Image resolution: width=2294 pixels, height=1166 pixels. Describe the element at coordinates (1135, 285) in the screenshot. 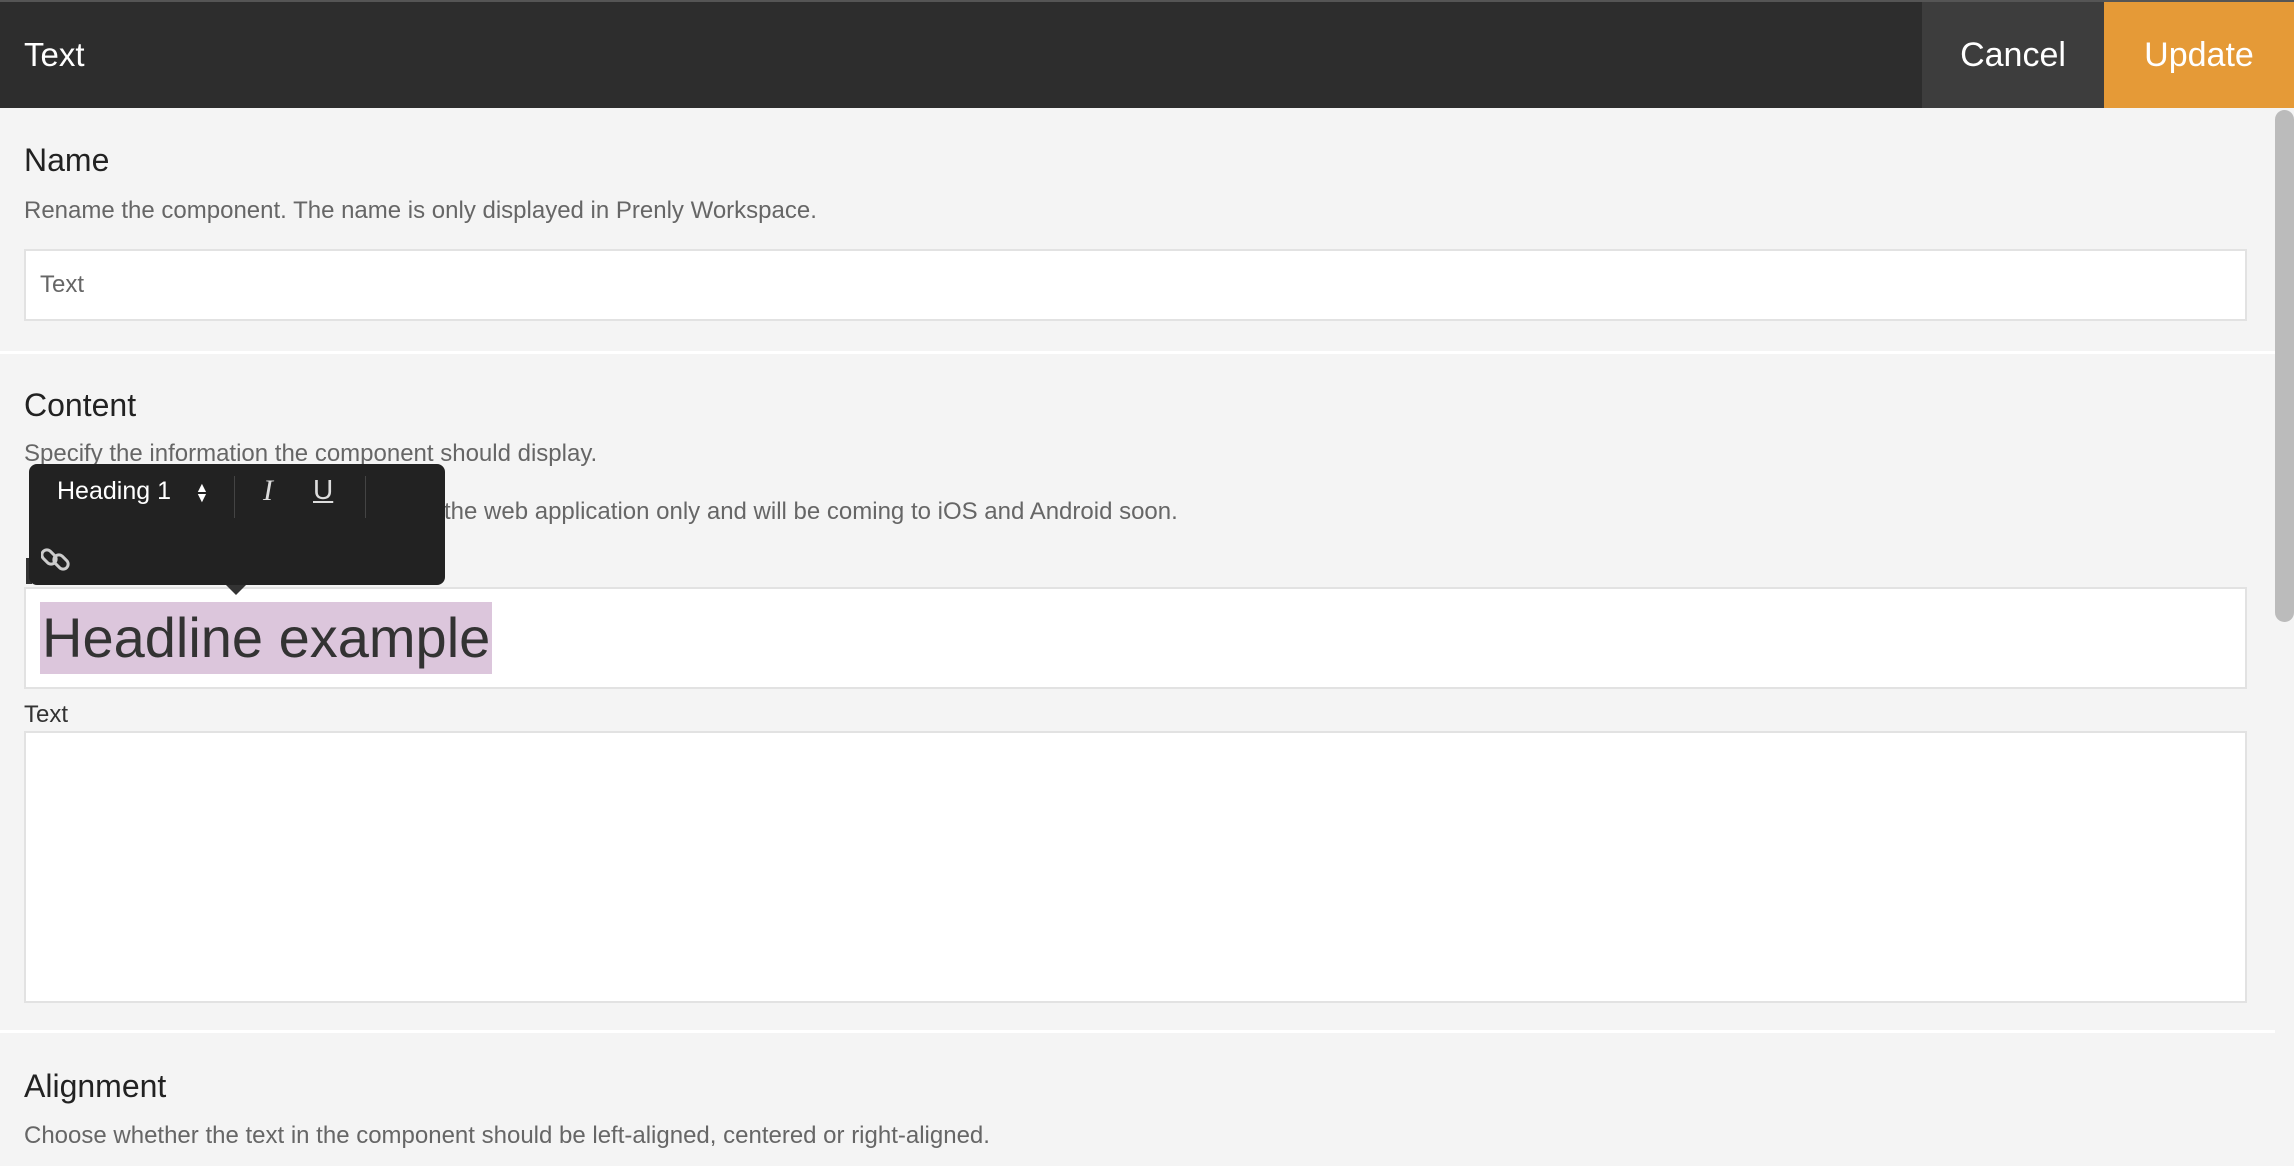

I see `name-input: Text` at that location.